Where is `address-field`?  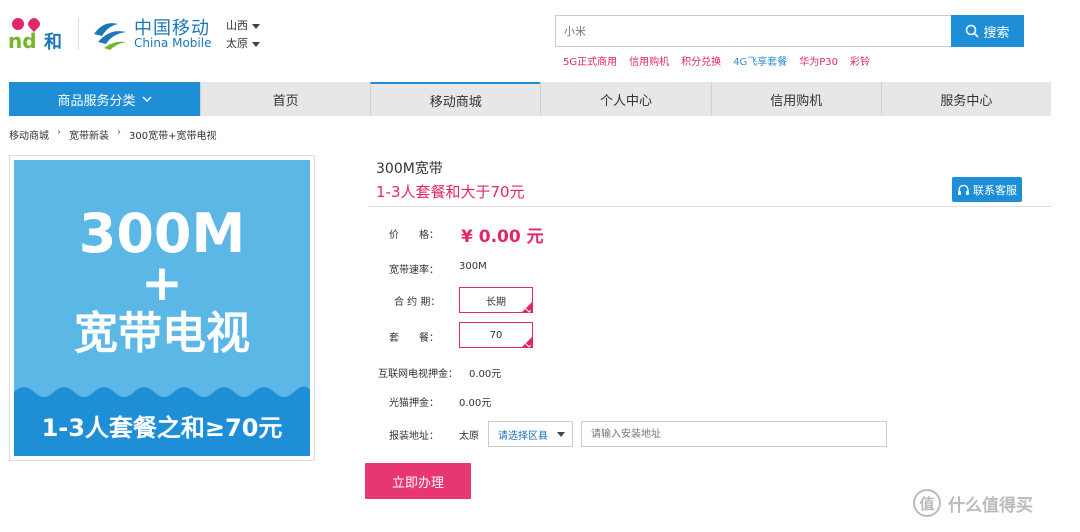
address-field is located at coordinates (734, 434).